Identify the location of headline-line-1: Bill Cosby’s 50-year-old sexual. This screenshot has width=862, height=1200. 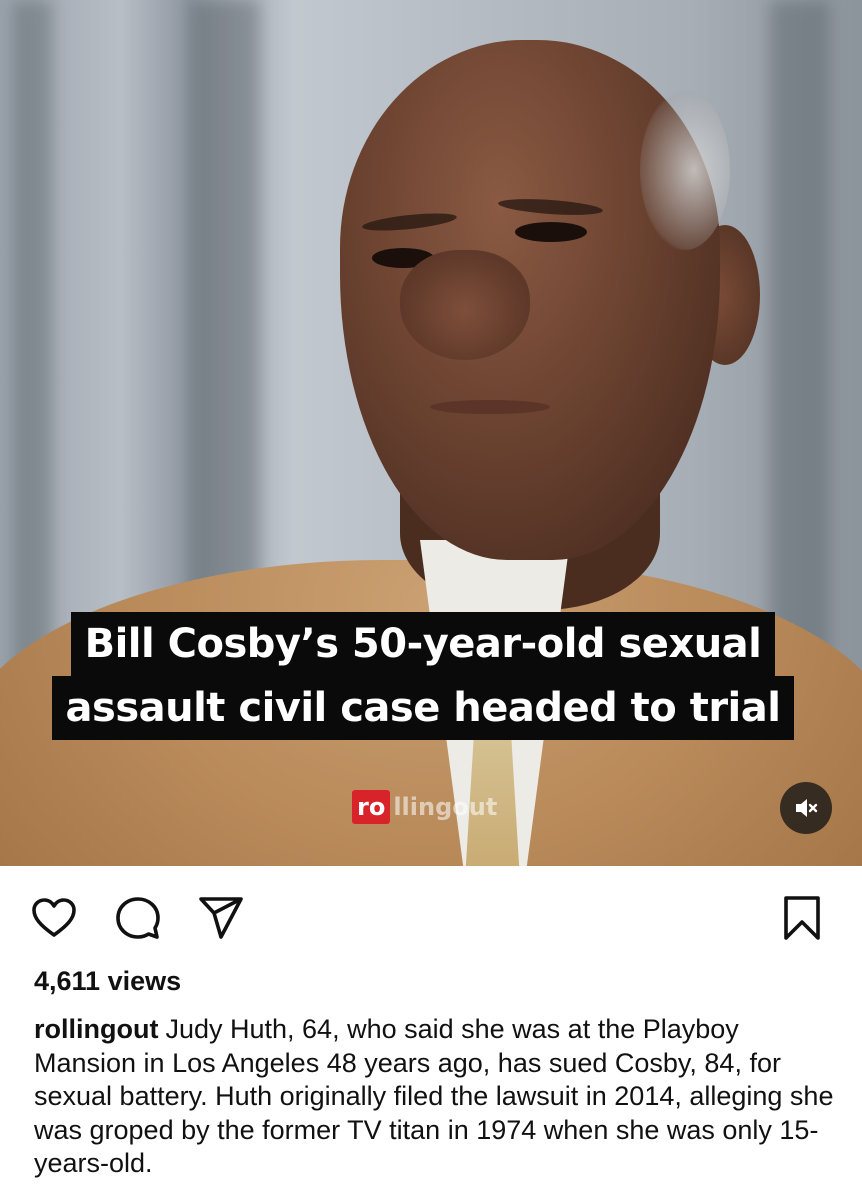
(423, 644).